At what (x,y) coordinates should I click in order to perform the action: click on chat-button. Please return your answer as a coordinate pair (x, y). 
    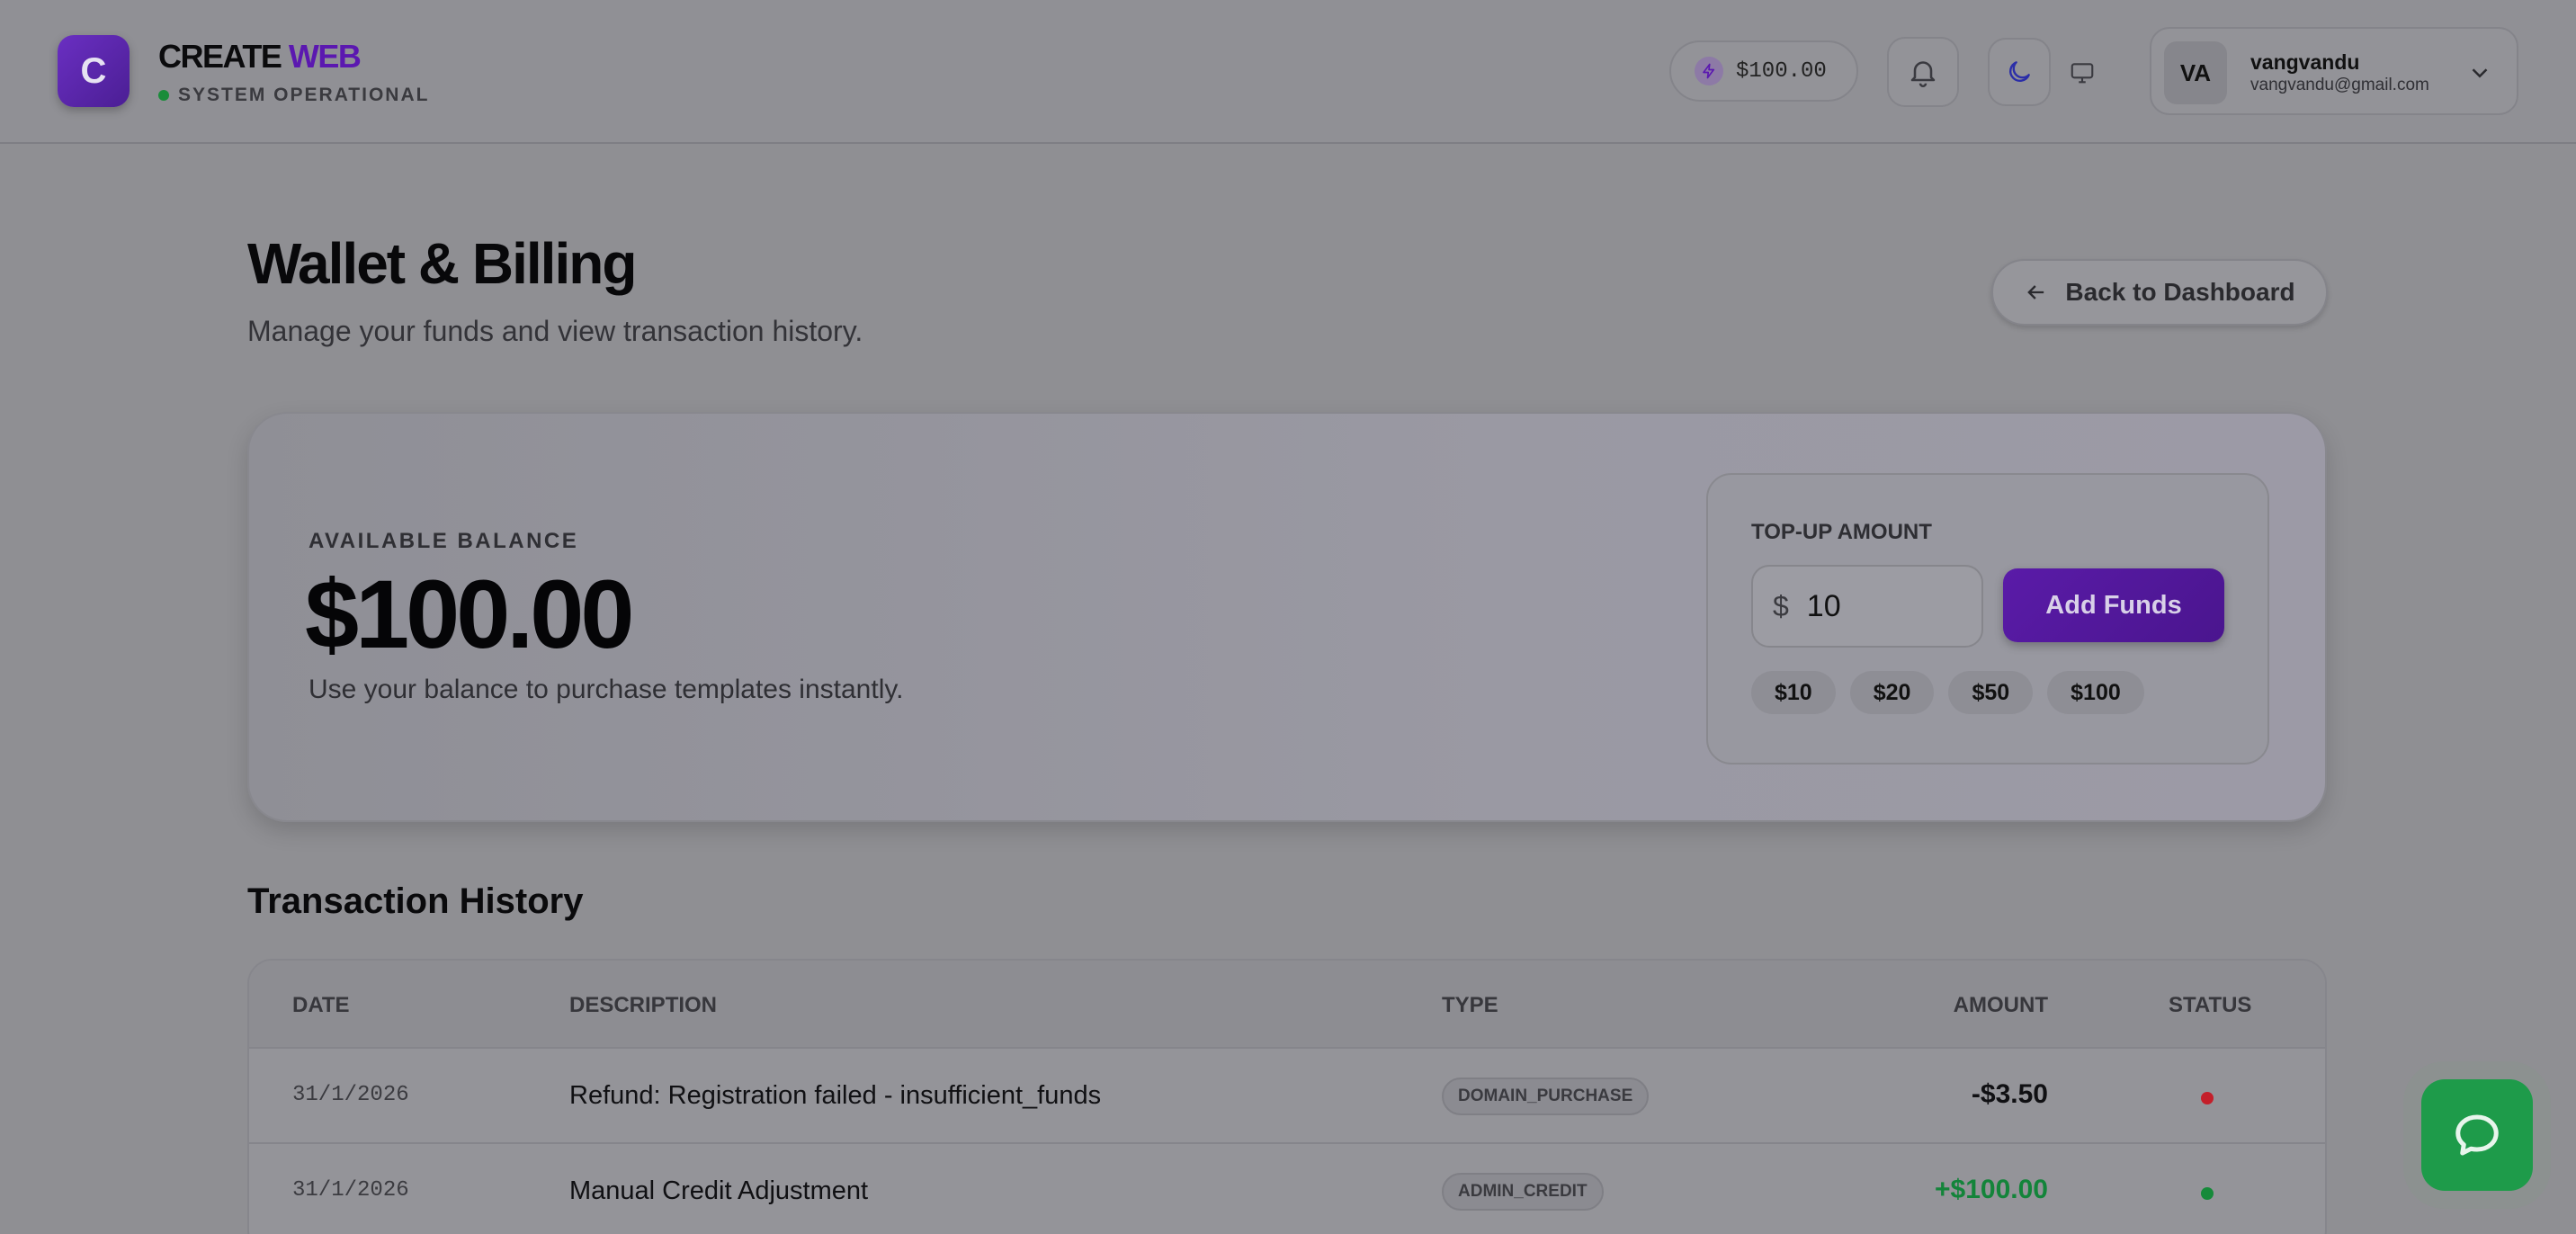
    Looking at the image, I should click on (2477, 1135).